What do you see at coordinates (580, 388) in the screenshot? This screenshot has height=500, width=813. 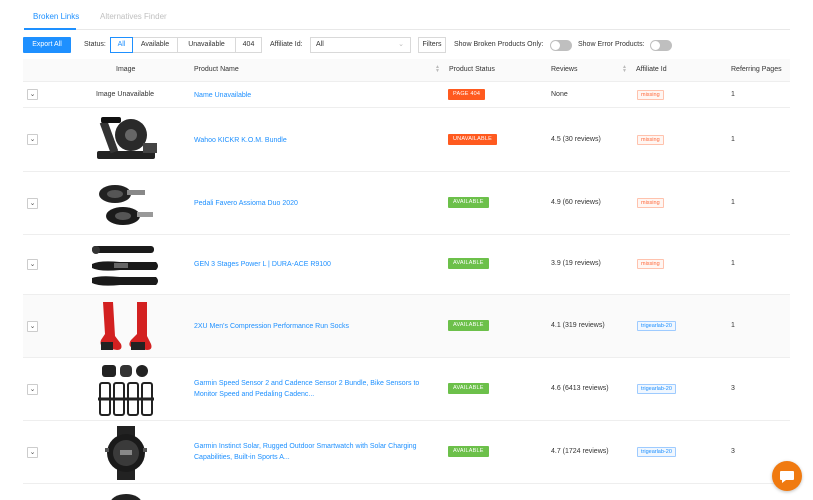 I see `reviews-text: 4.6 (6413 reviews)` at bounding box center [580, 388].